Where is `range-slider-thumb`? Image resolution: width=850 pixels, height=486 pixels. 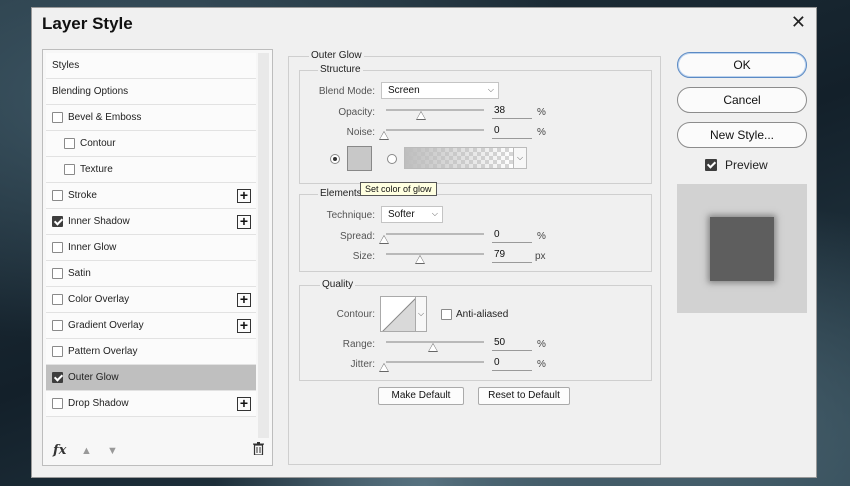 range-slider-thumb is located at coordinates (433, 347).